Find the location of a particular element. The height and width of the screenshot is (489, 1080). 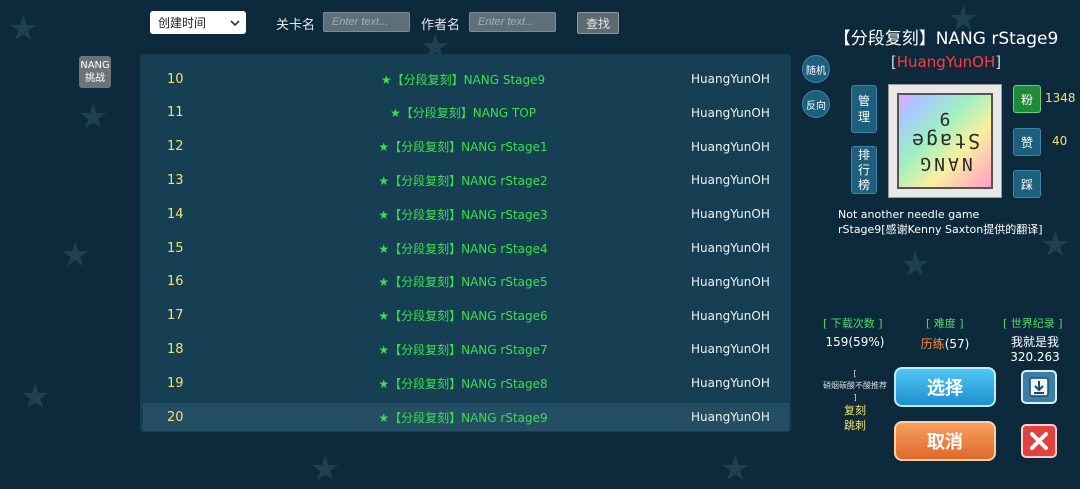

author-name-label: 作者名 is located at coordinates (441, 25).